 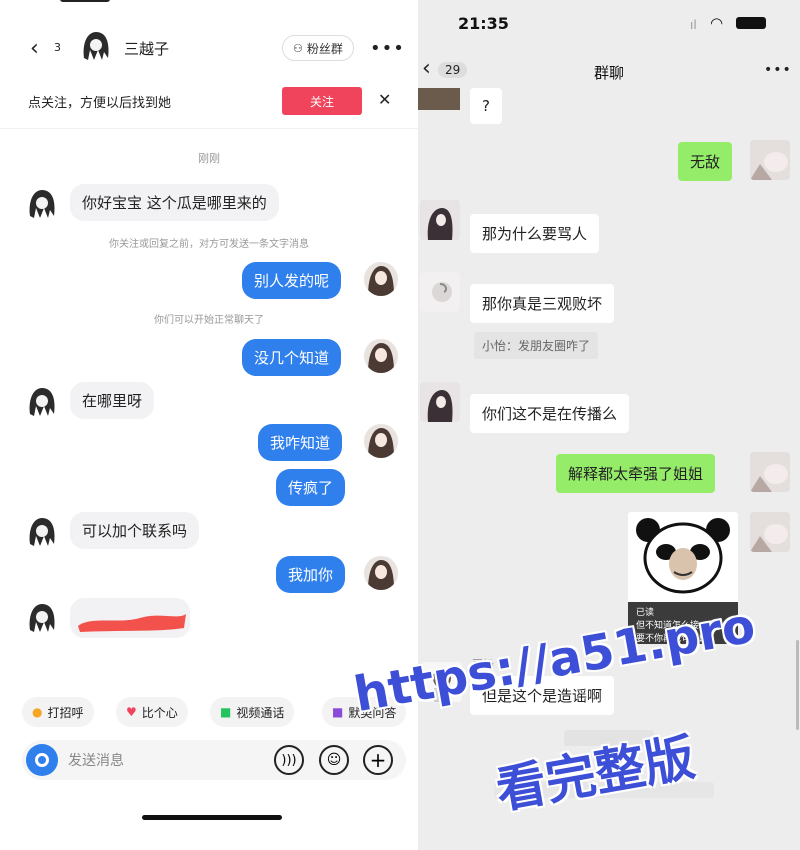 I want to click on wave-icon: ●, so click(x=37, y=712).